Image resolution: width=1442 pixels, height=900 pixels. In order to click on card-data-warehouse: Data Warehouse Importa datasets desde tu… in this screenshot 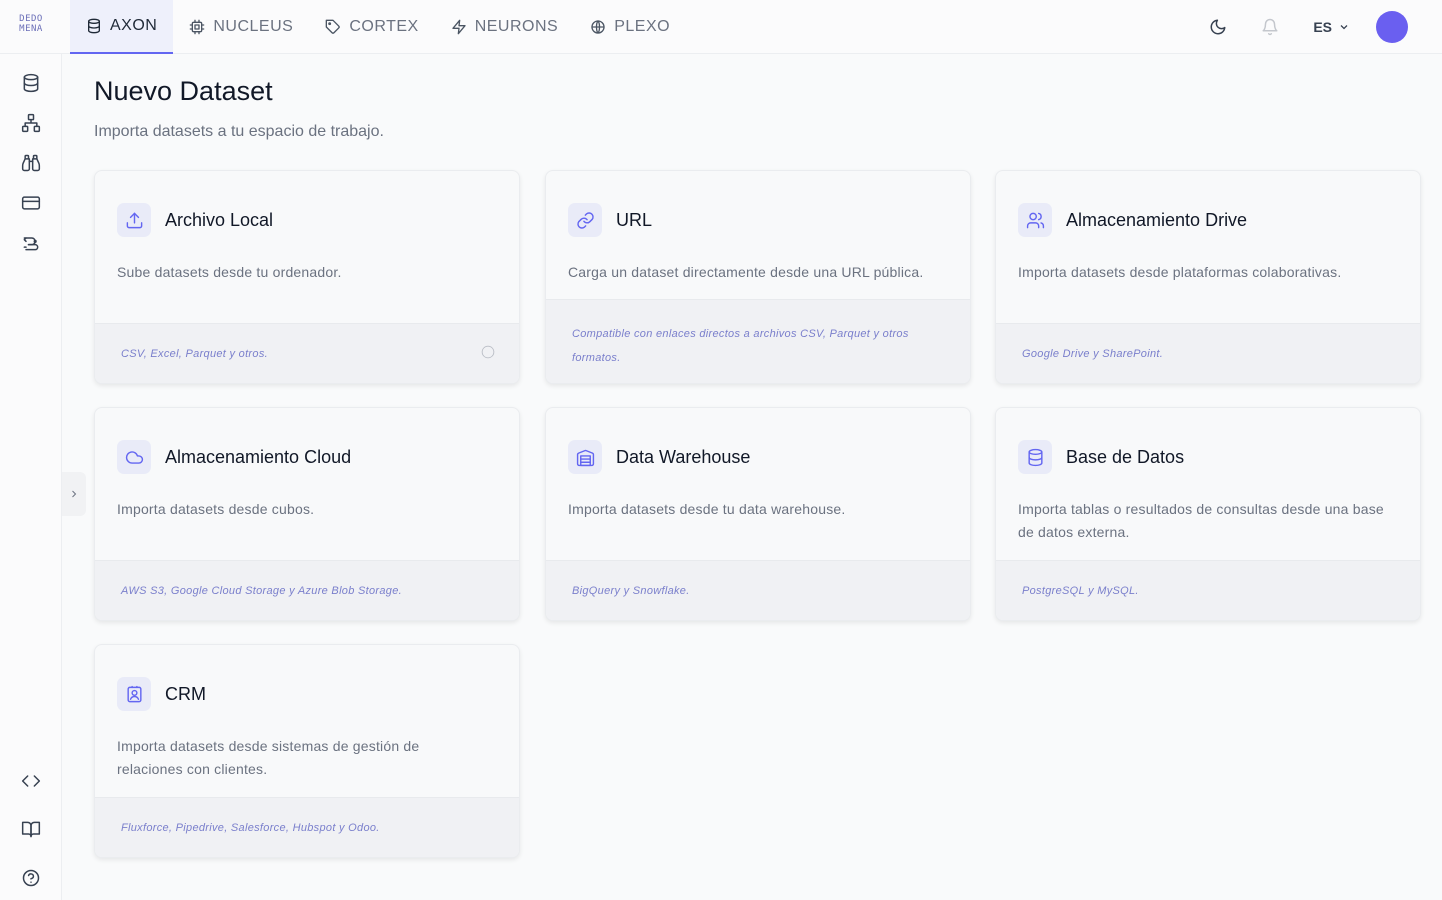, I will do `click(758, 514)`.